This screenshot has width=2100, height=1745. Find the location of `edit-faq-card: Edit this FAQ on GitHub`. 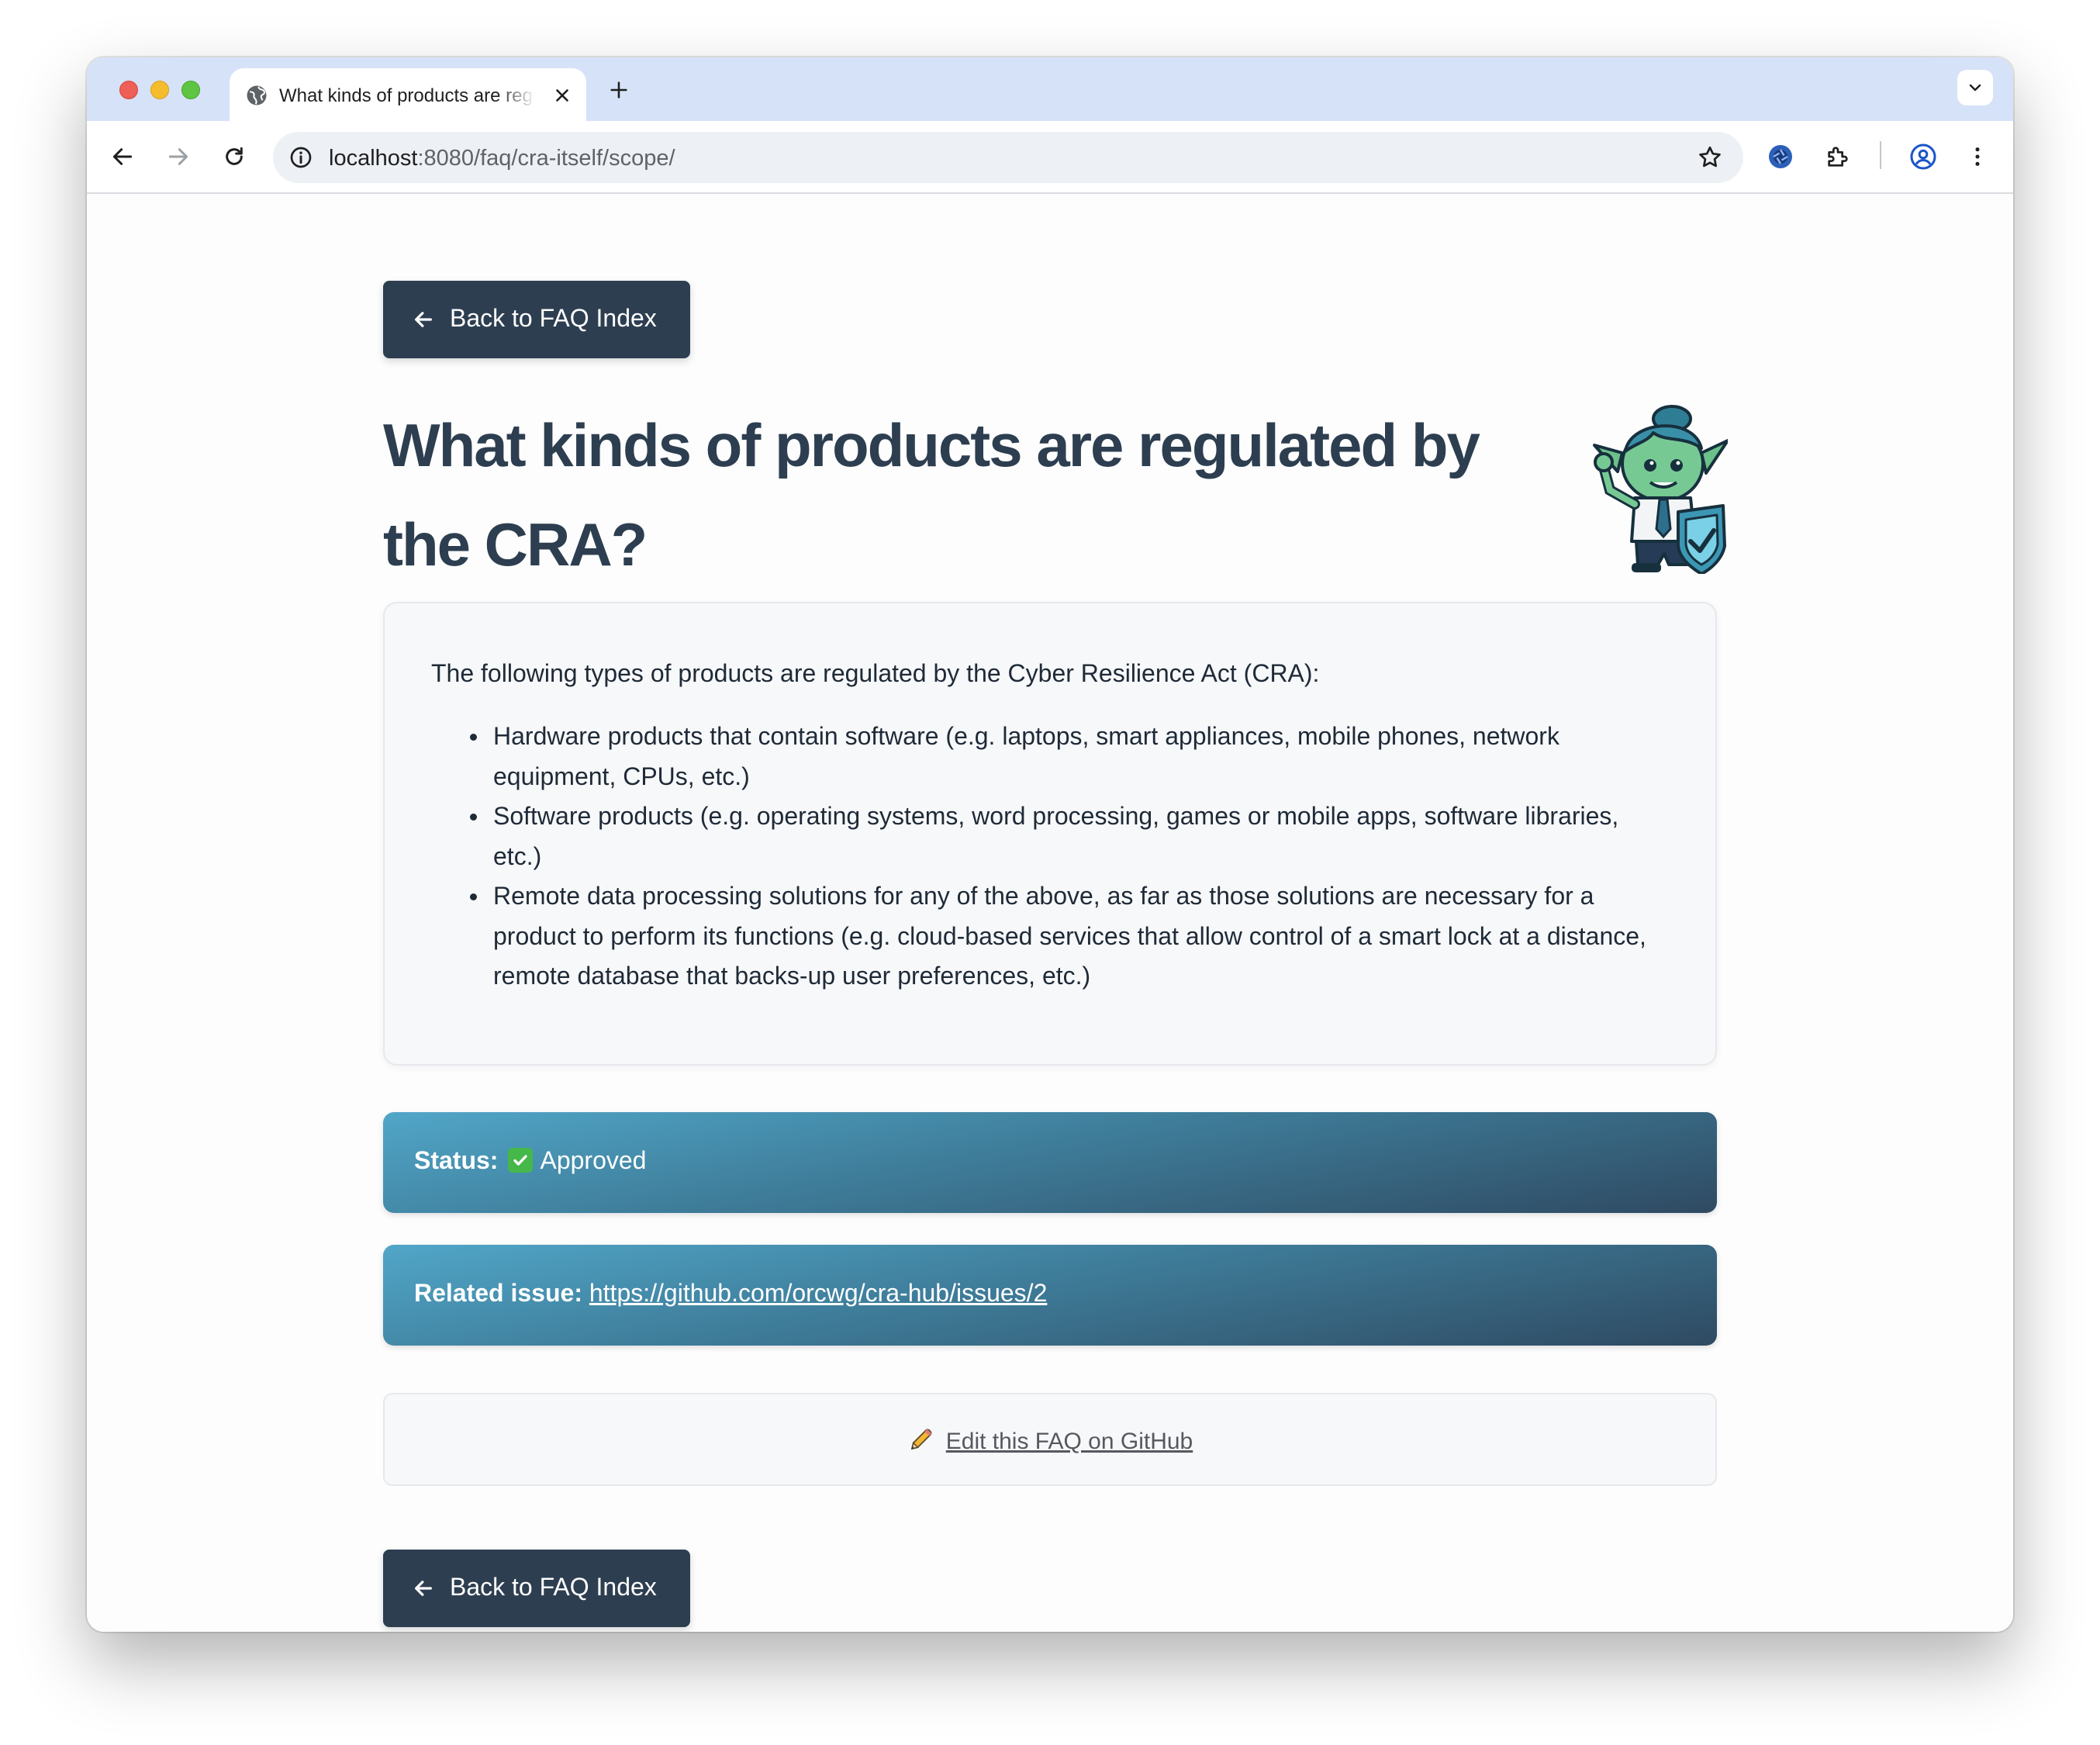

edit-faq-card: Edit this FAQ on GitHub is located at coordinates (1050, 1439).